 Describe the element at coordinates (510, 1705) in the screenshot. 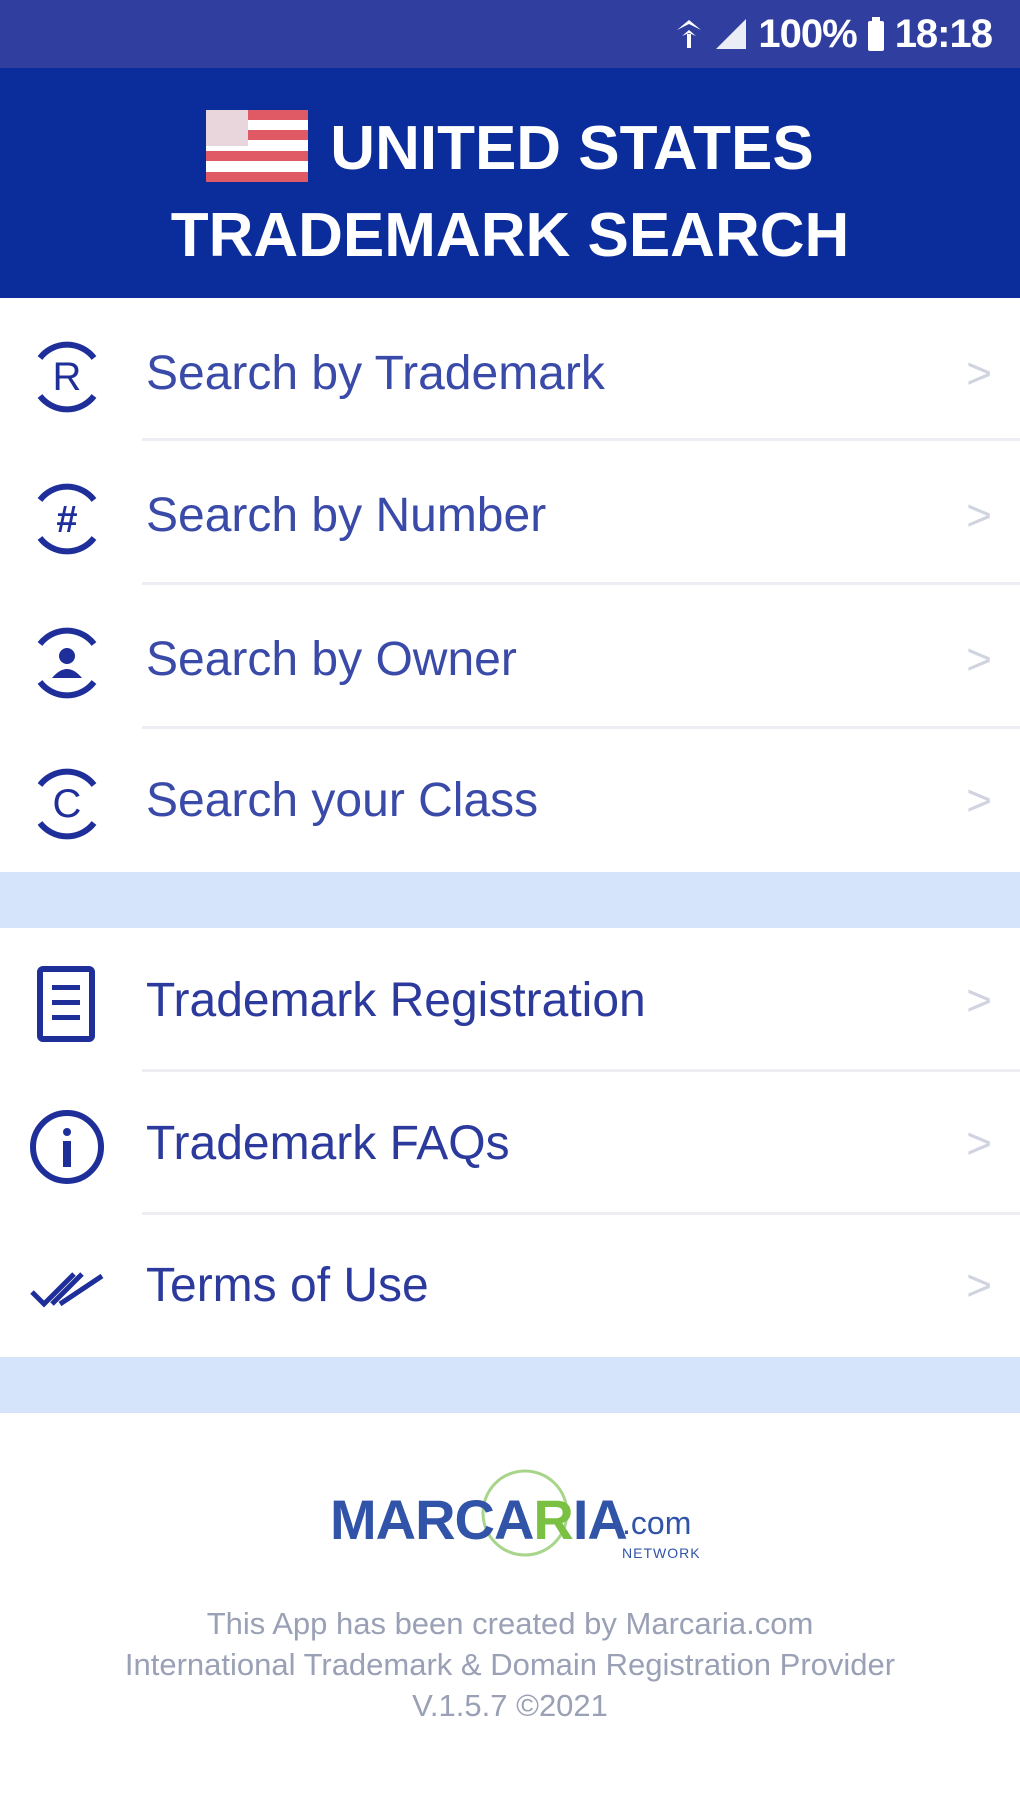

I see `footer-version: V.1.5.7 ©2021` at that location.